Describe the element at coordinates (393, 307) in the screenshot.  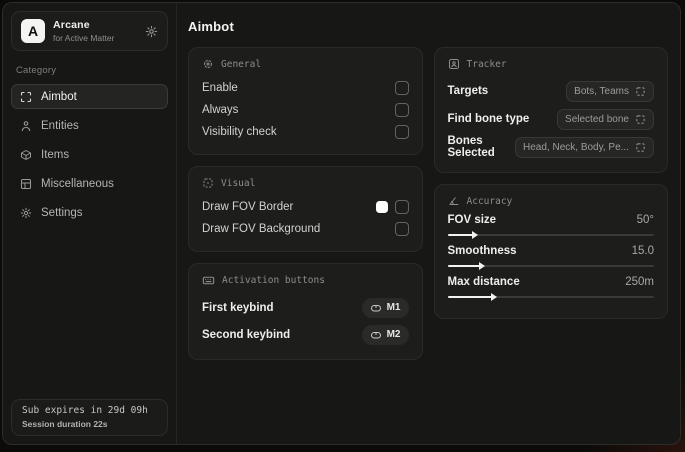
I see `keybind-value: M1` at that location.